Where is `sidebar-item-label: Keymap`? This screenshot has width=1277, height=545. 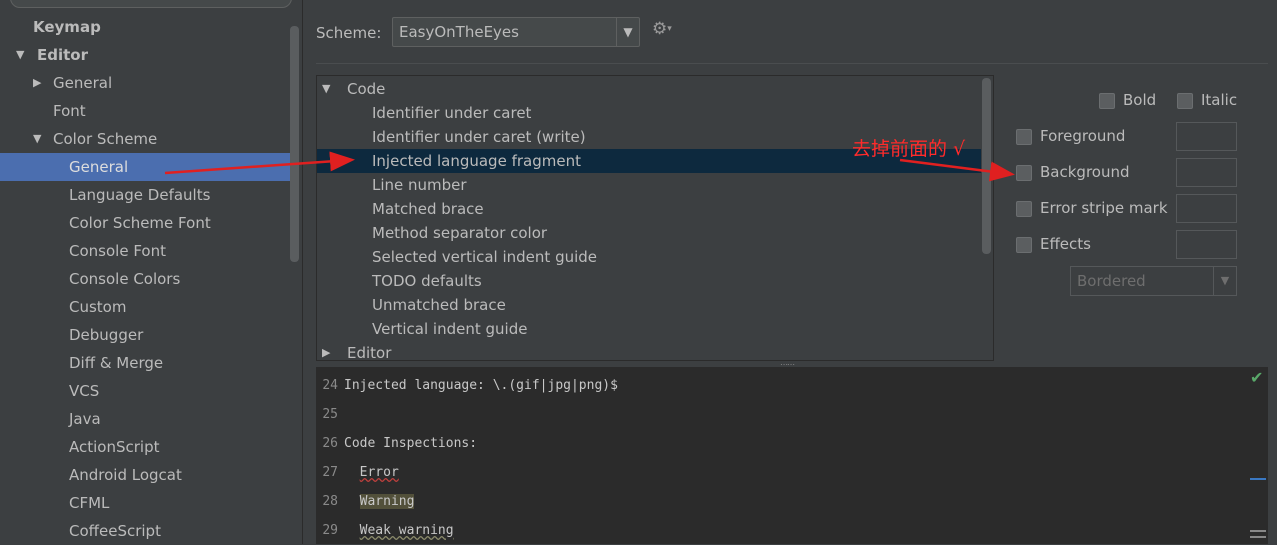 sidebar-item-label: Keymap is located at coordinates (67, 27).